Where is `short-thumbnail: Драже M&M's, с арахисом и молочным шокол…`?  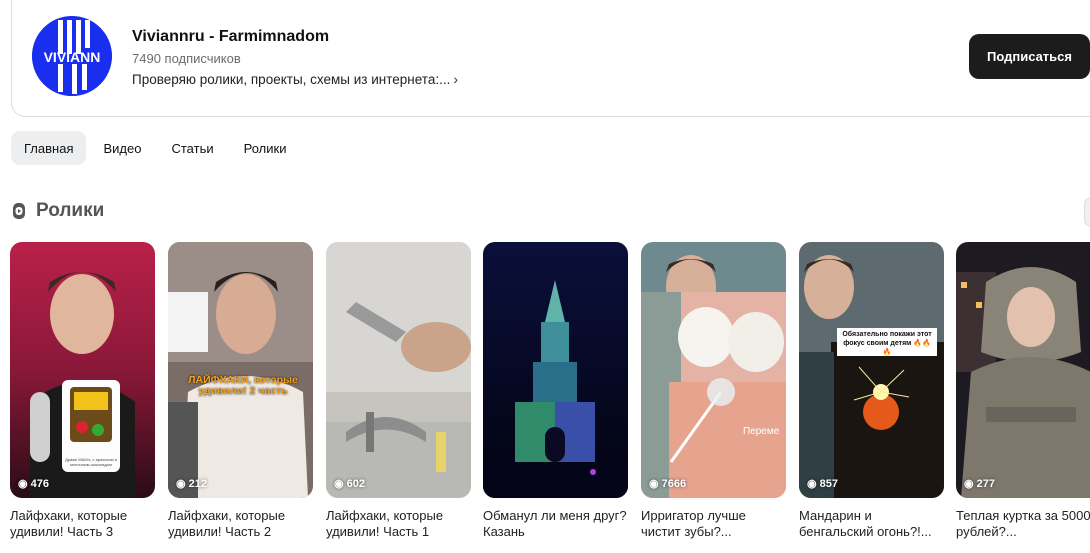
short-thumbnail: Драже M&M's, с арахисом и молочным шокол… is located at coordinates (82, 370).